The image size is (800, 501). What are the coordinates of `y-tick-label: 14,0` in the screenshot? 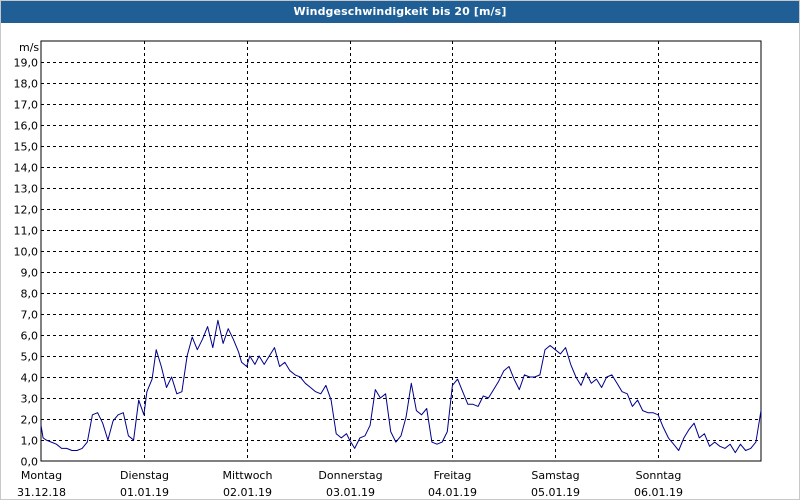 It's located at (26, 168).